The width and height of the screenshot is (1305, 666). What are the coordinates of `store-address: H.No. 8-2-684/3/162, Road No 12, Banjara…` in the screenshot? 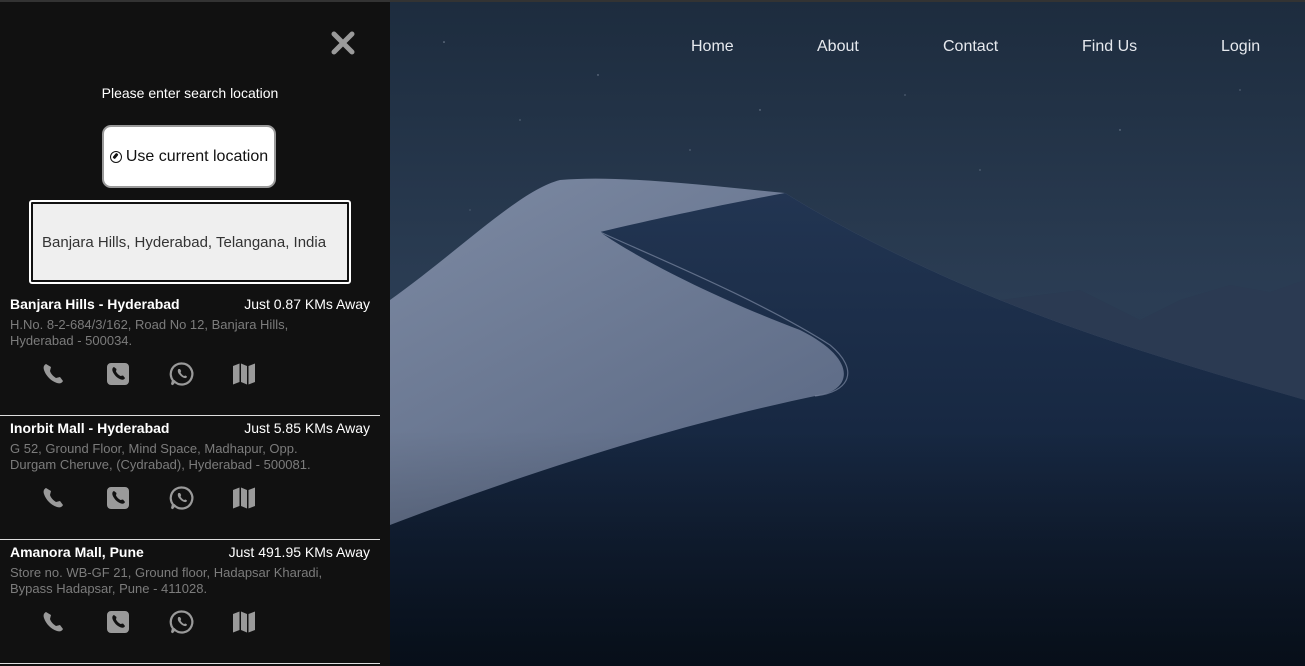 It's located at (149, 332).